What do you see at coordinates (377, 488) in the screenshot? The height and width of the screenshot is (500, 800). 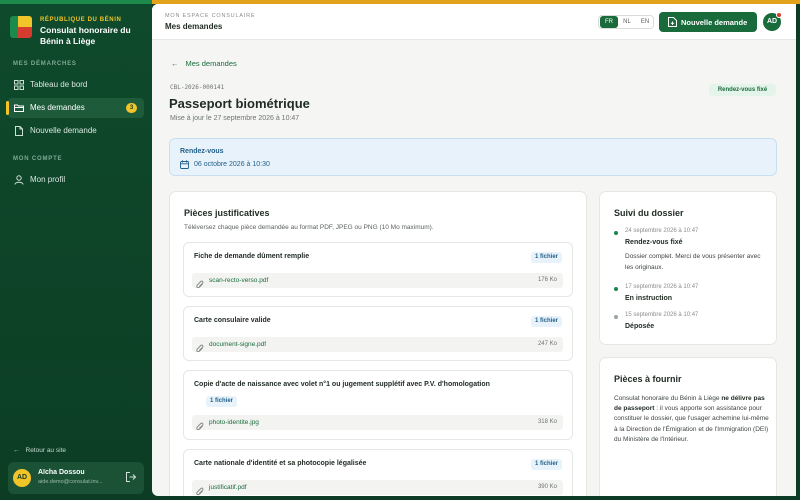 I see `file-row: justificatif.pdf 390 Ko` at bounding box center [377, 488].